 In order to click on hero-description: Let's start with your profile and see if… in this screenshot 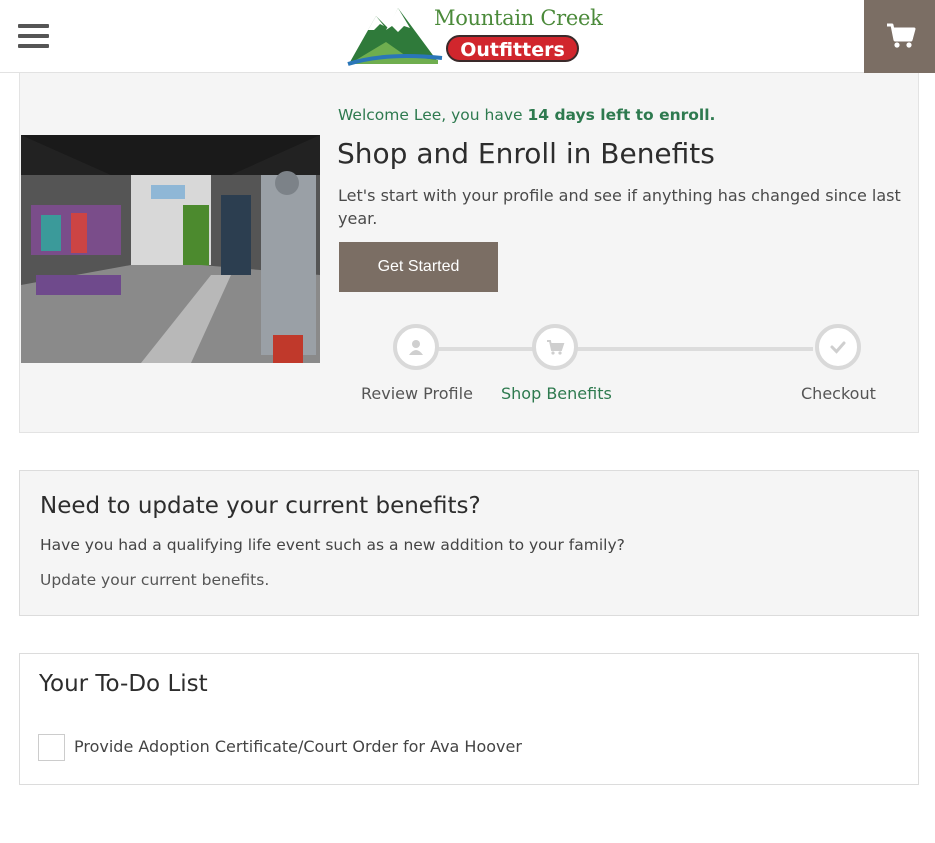, I will do `click(619, 207)`.